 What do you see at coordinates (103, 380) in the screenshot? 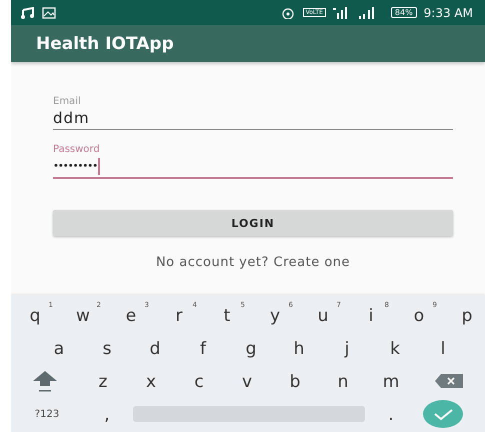
I see `keyboard-key: z` at bounding box center [103, 380].